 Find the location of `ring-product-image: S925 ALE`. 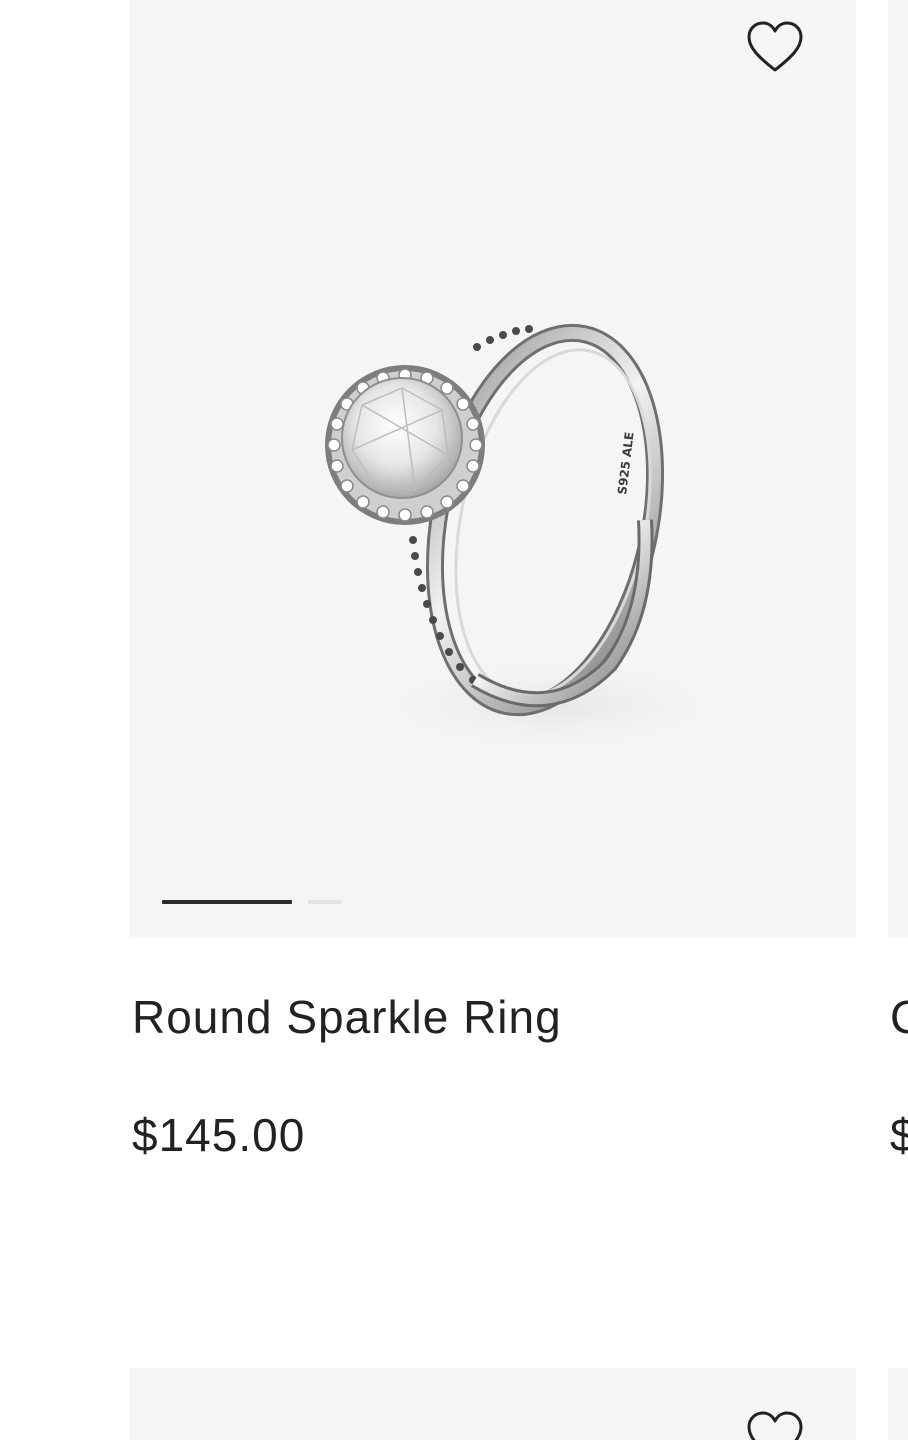

ring-product-image: S925 ALE is located at coordinates (547, 541).